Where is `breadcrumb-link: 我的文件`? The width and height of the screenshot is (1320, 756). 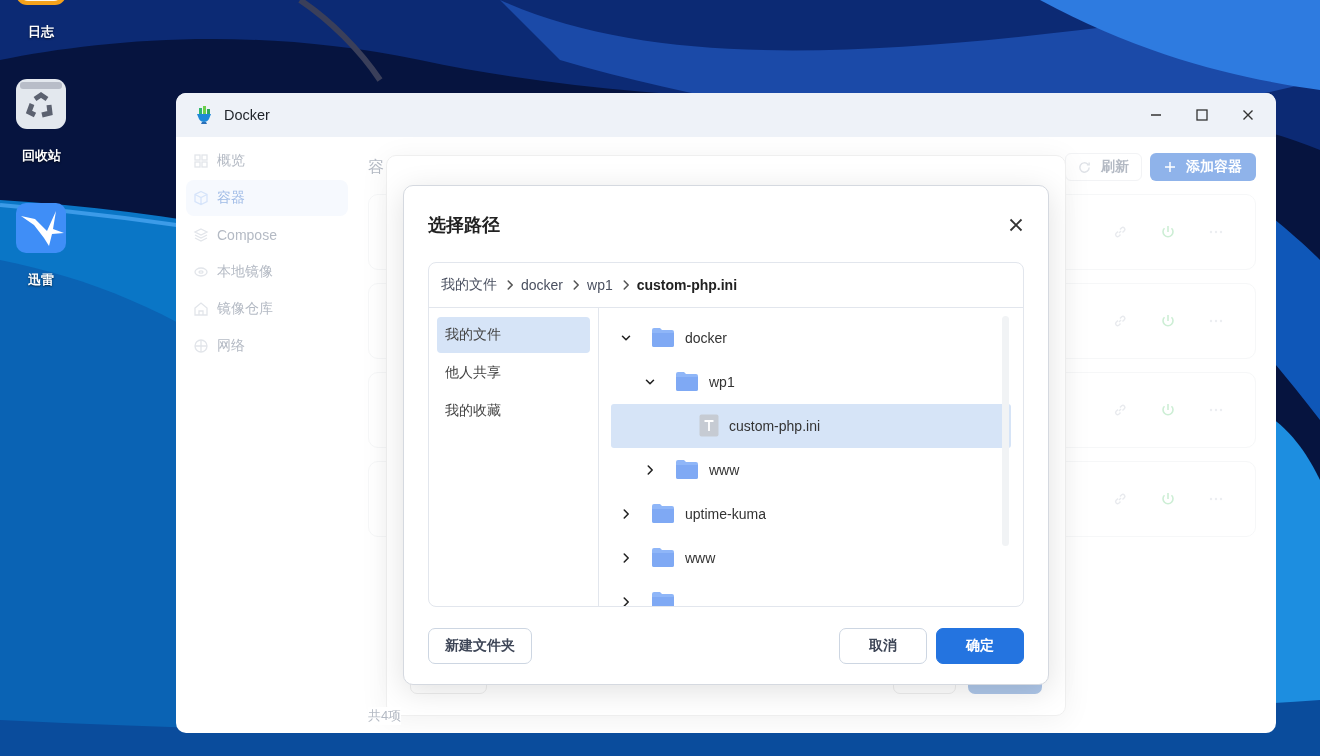
breadcrumb-link: 我的文件 is located at coordinates (469, 284).